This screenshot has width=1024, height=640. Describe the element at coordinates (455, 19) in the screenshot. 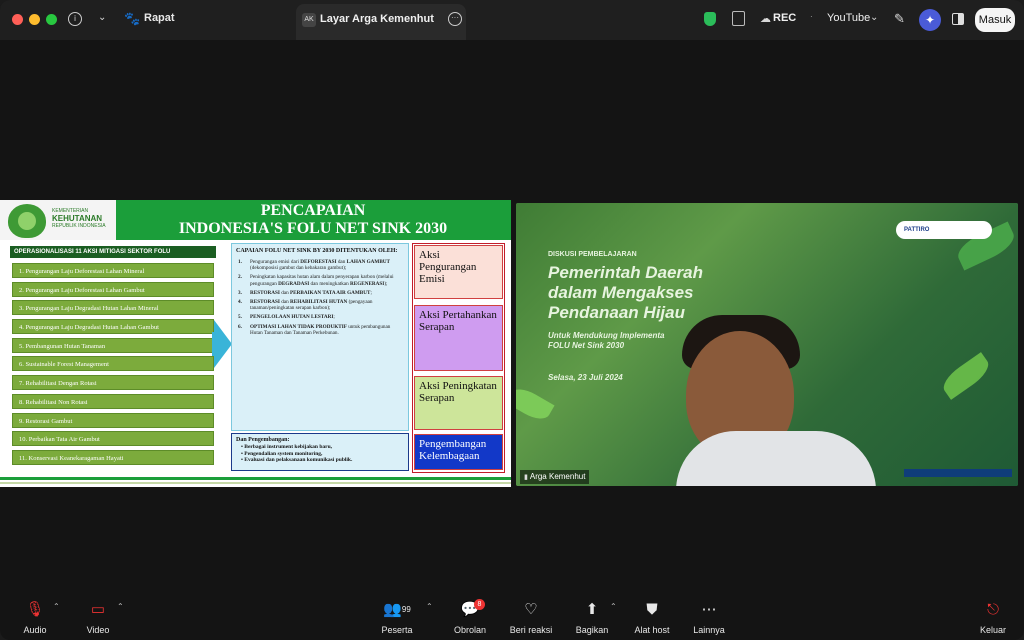

I see `more-options-icon: ···` at that location.